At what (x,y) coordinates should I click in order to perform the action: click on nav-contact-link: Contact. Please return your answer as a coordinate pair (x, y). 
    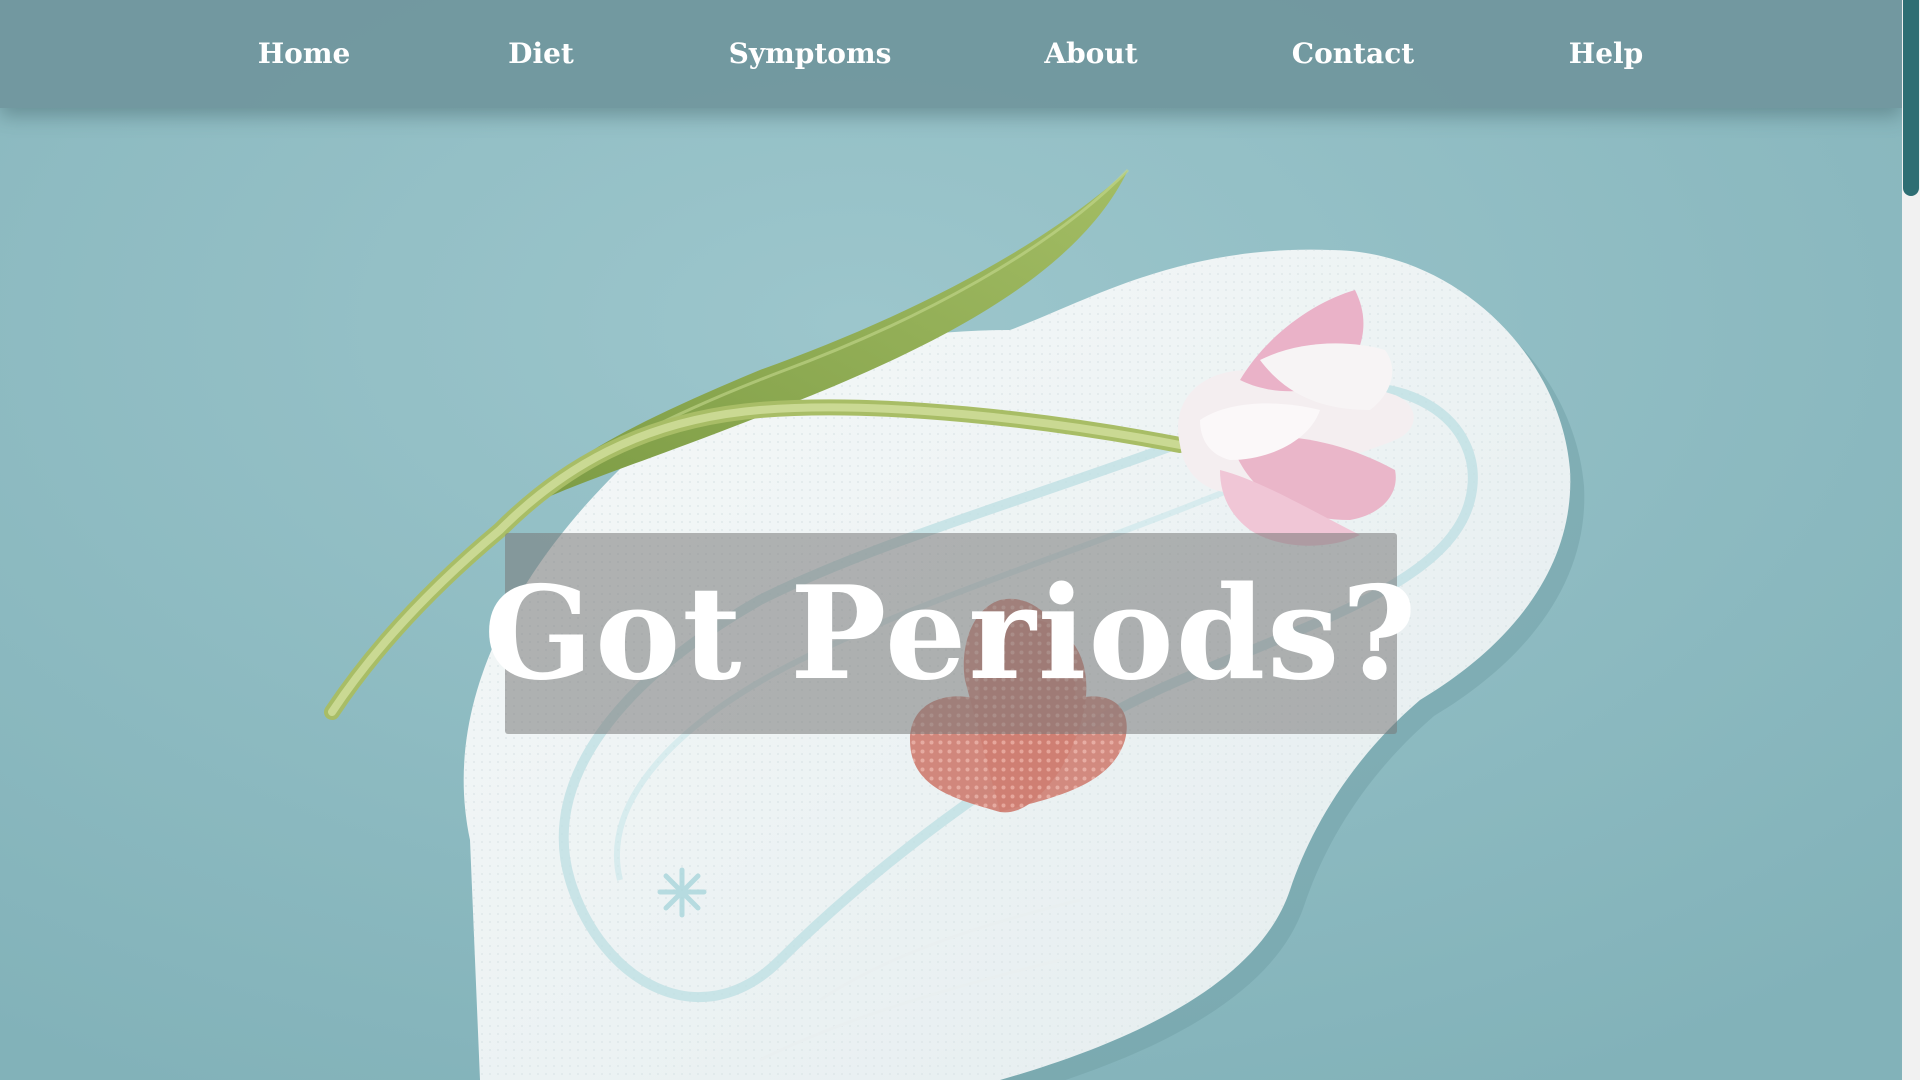
    Looking at the image, I should click on (1353, 54).